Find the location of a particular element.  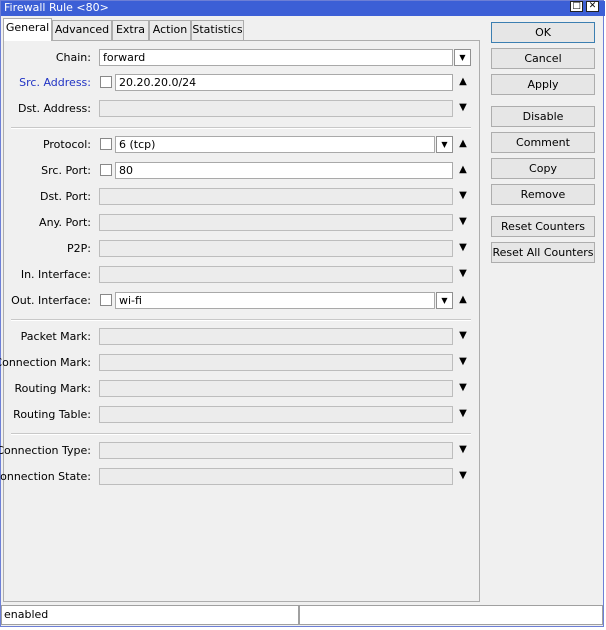

connection-state-expand-icon: ▼ is located at coordinates (463, 476).